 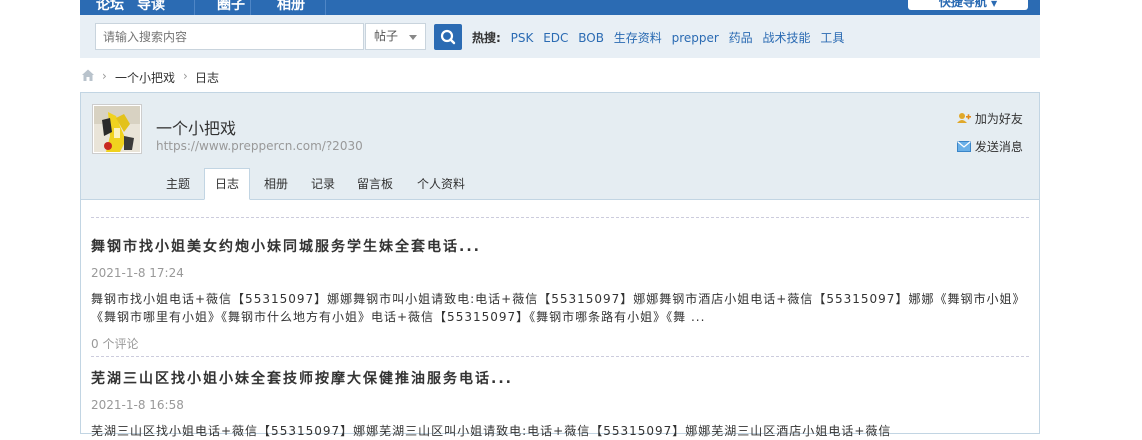 I want to click on hot-search: 热搜: PSK EDC BOB 生存资料 prepper 药品 战术技能 工具, so click(x=658, y=37).